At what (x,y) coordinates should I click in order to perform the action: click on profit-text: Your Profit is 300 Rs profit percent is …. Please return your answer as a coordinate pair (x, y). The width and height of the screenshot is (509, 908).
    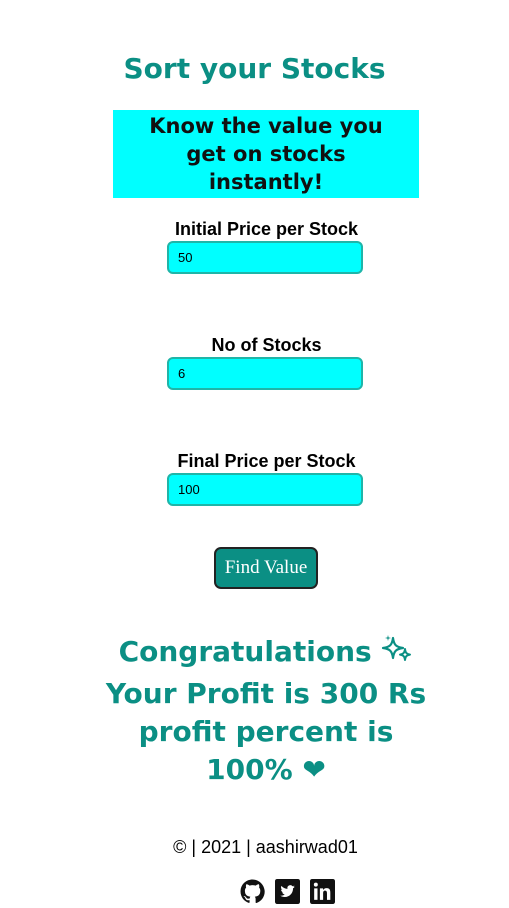
    Looking at the image, I should click on (266, 731).